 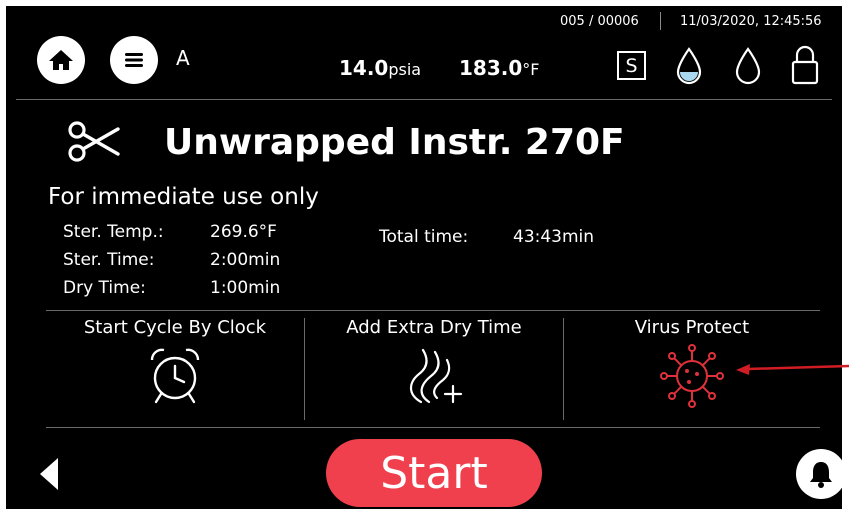 What do you see at coordinates (94, 141) in the screenshot?
I see `scissors-icon` at bounding box center [94, 141].